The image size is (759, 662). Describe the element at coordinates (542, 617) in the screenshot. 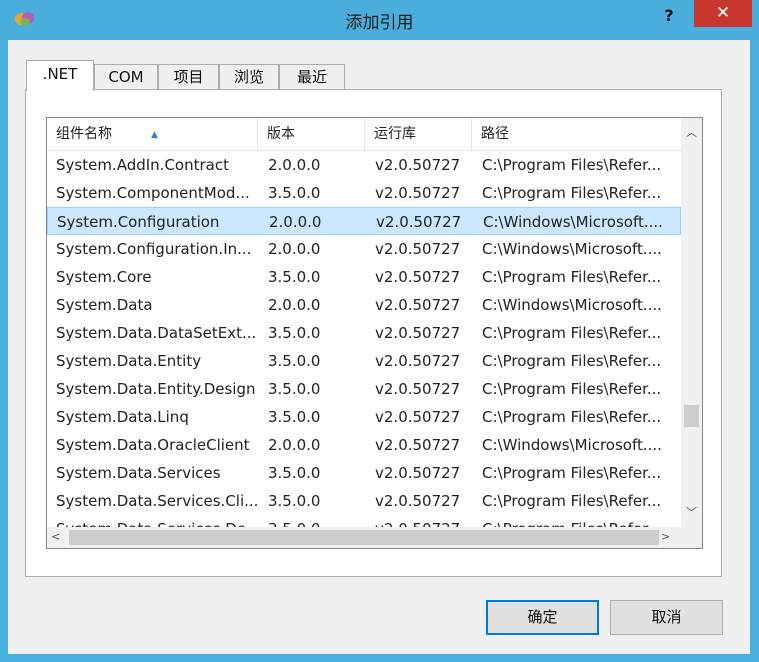

I see `ok-button: 确定` at that location.